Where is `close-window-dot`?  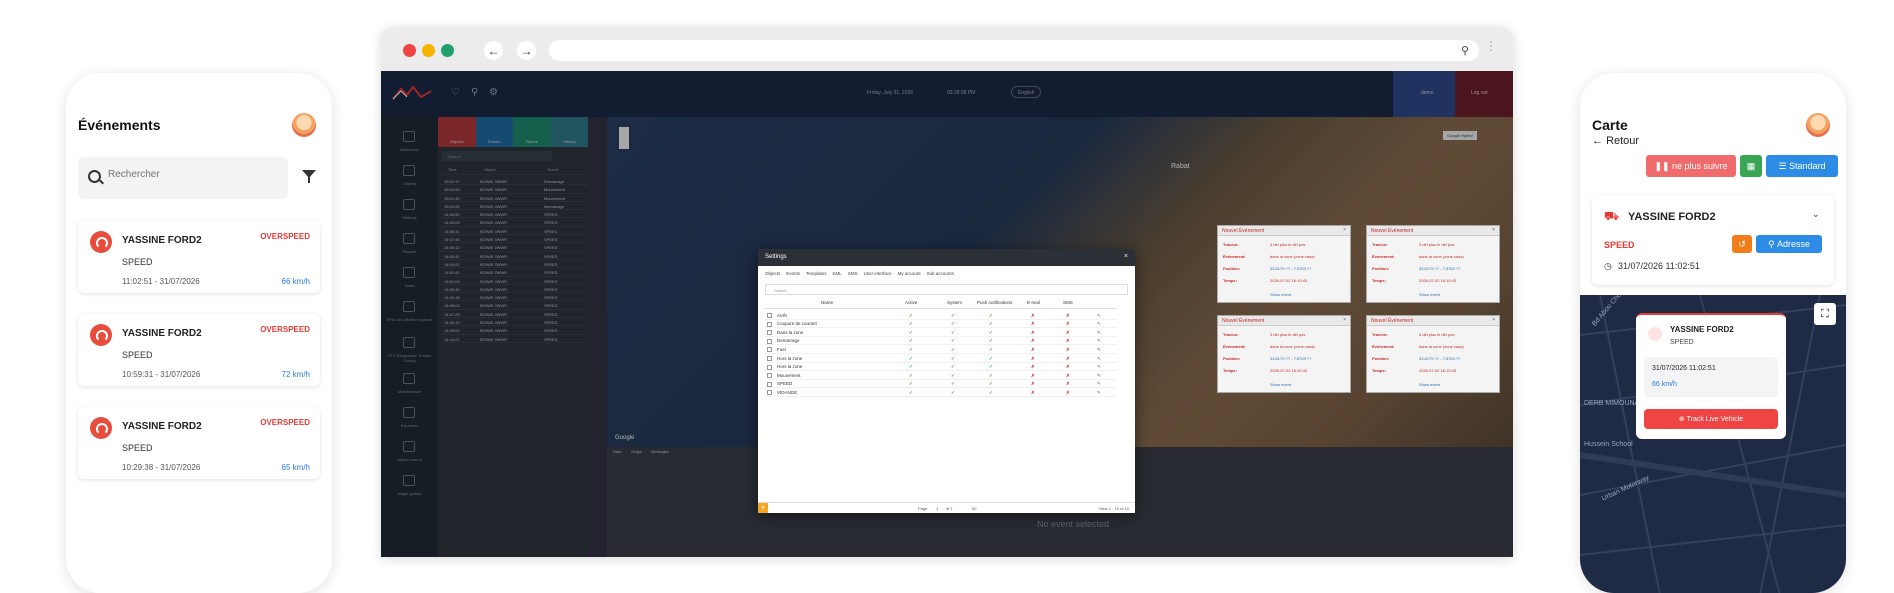
close-window-dot is located at coordinates (409, 50).